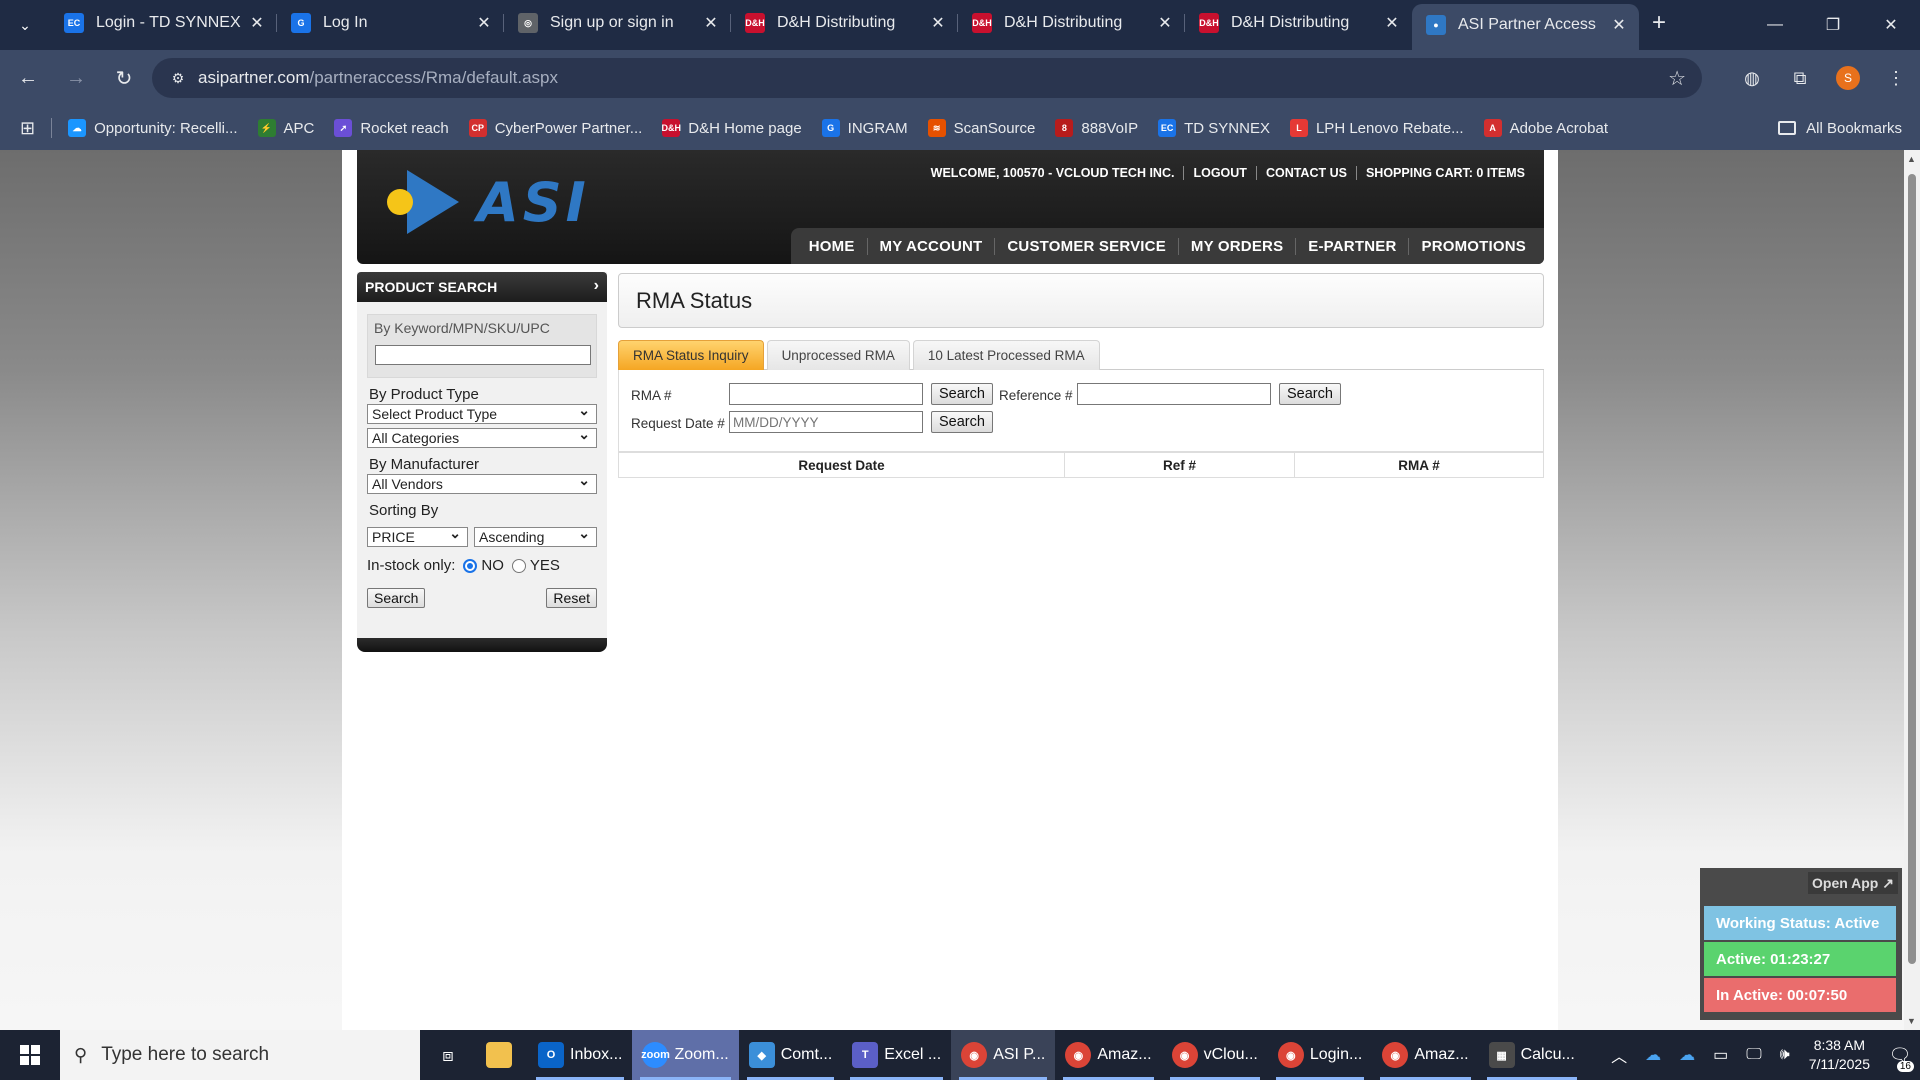  Describe the element at coordinates (28, 78) in the screenshot. I see `back-arrow-icon: ←` at that location.